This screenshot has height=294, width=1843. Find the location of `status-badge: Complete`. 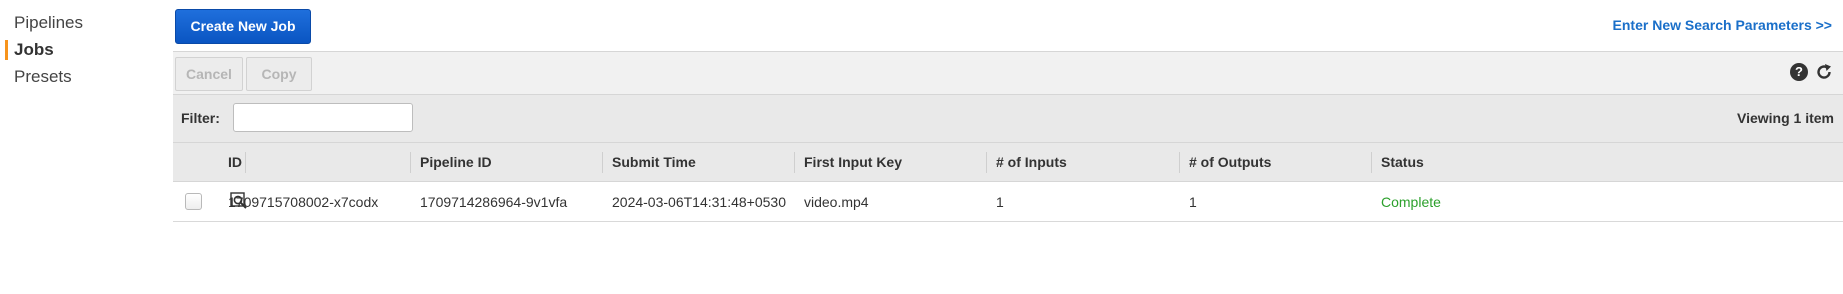

status-badge: Complete is located at coordinates (1411, 202).